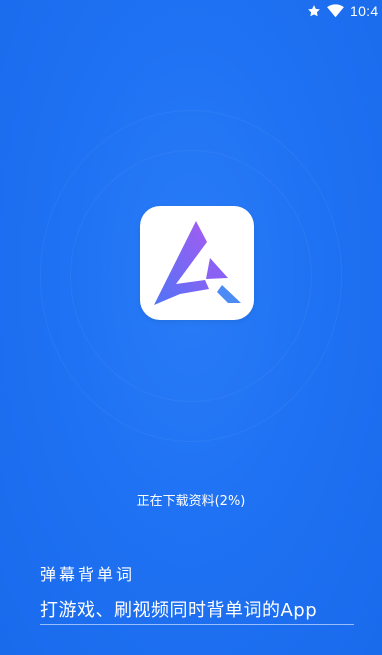 Image resolution: width=382 pixels, height=655 pixels. I want to click on brand-title: 弹幕背单词, so click(88, 574).